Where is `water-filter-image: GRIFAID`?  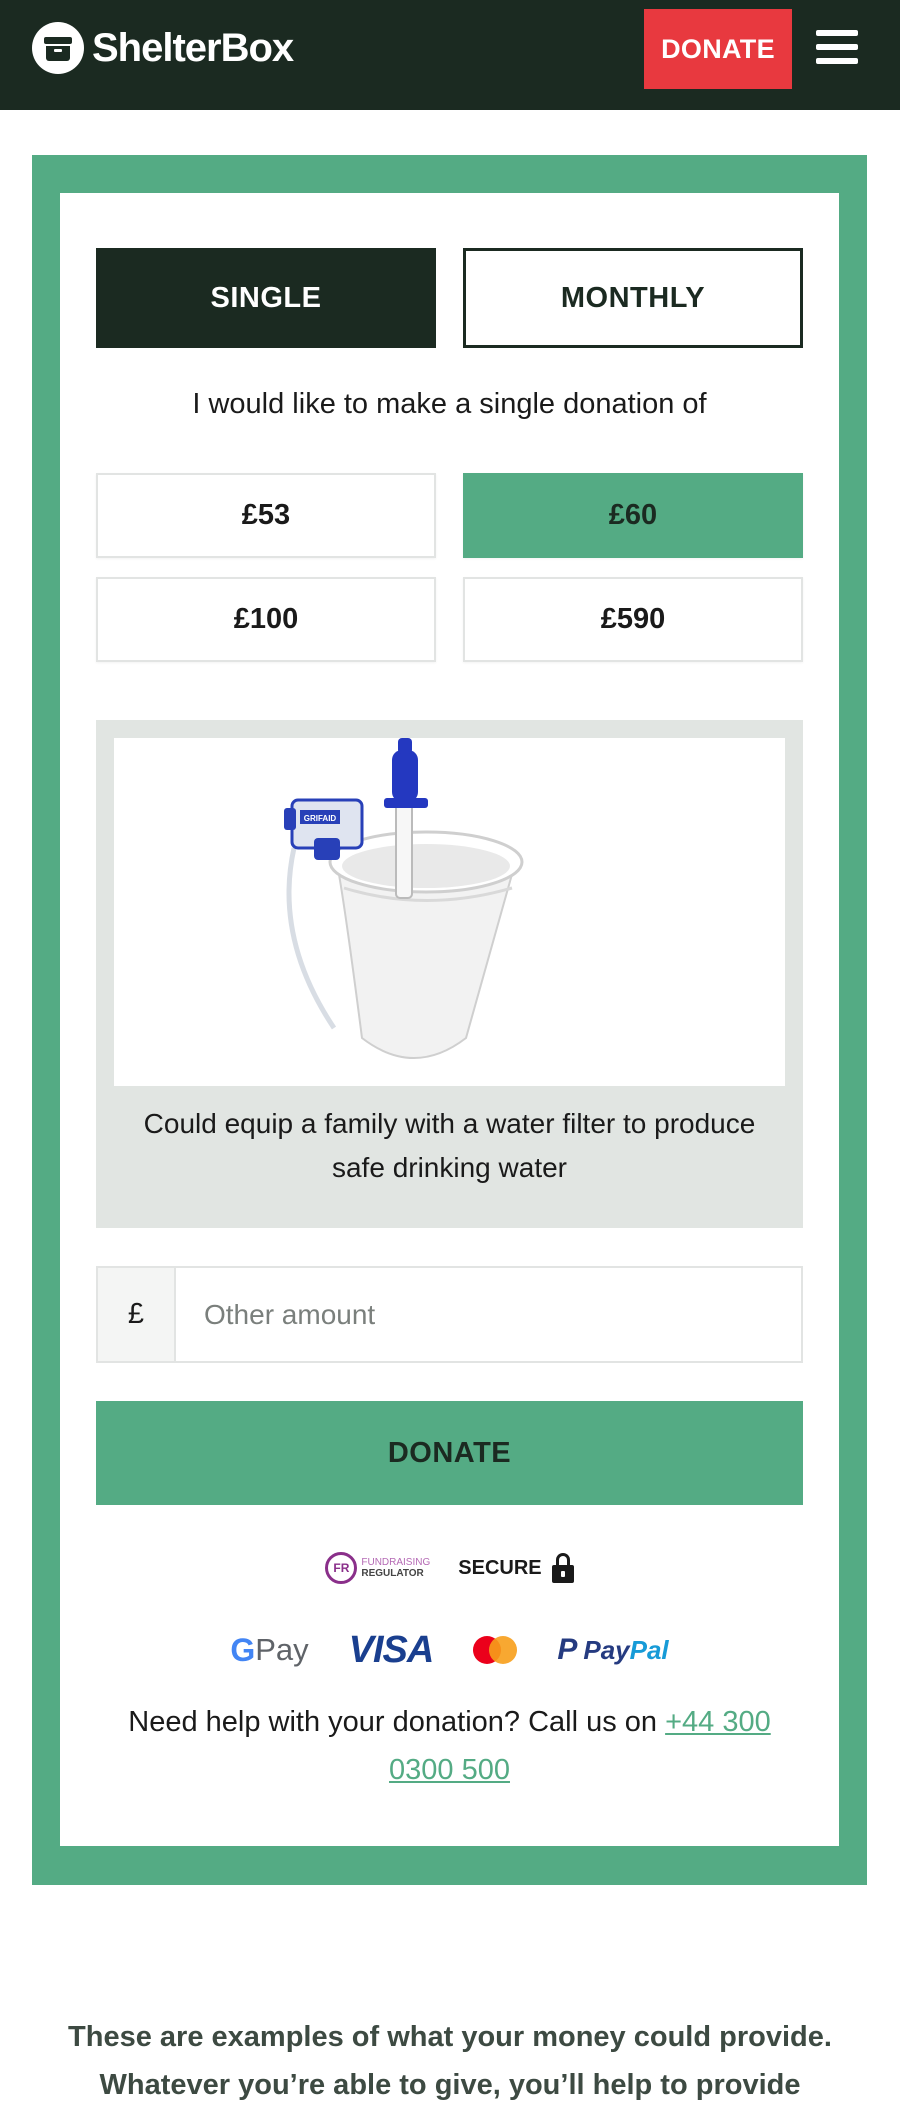 water-filter-image: GRIFAID is located at coordinates (449, 912).